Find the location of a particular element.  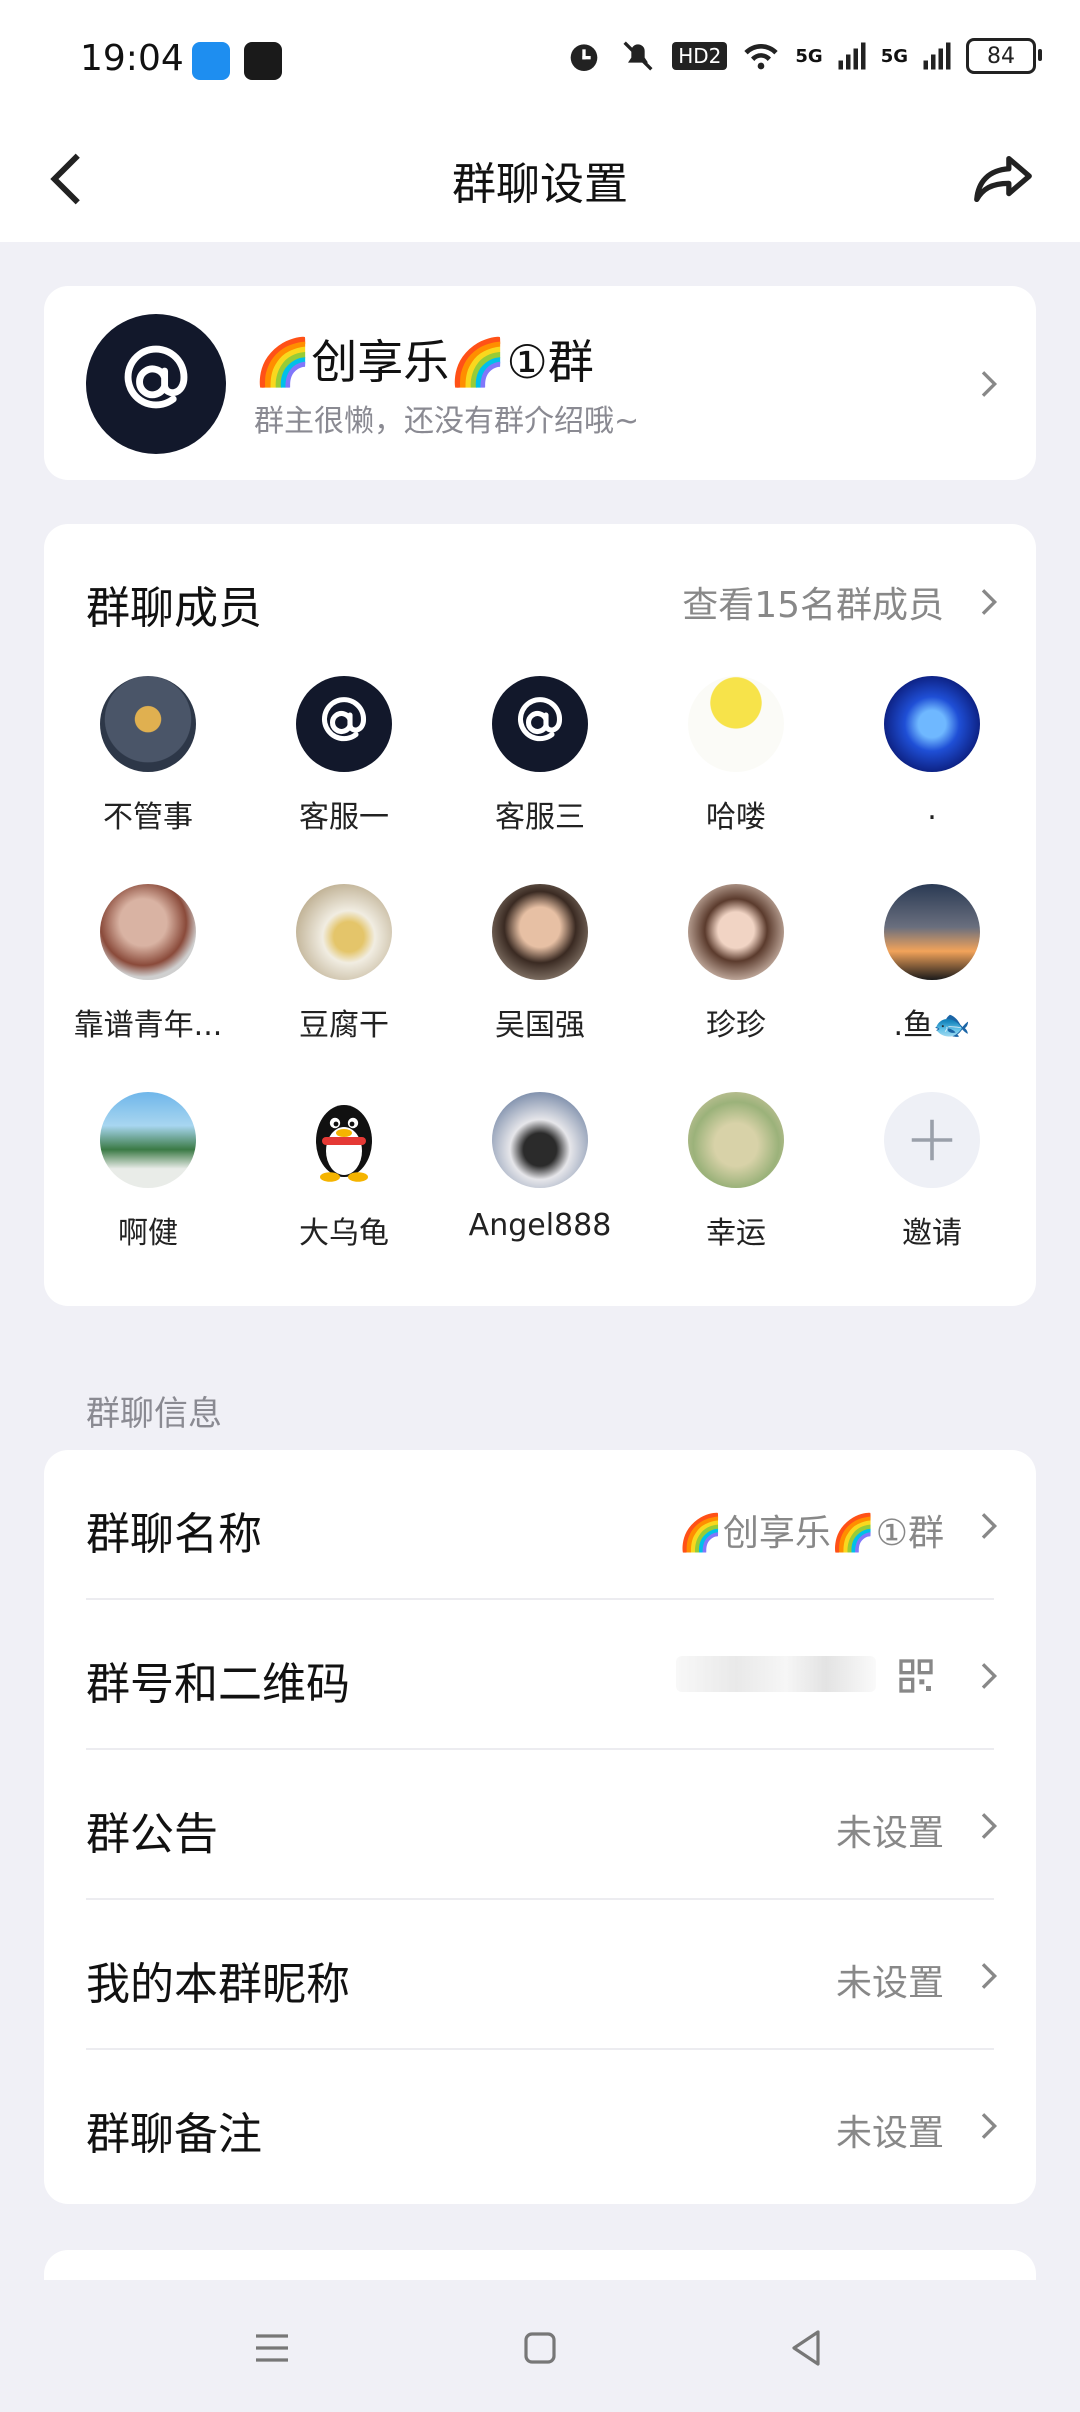

member-item: 哈喽 is located at coordinates (736, 756).